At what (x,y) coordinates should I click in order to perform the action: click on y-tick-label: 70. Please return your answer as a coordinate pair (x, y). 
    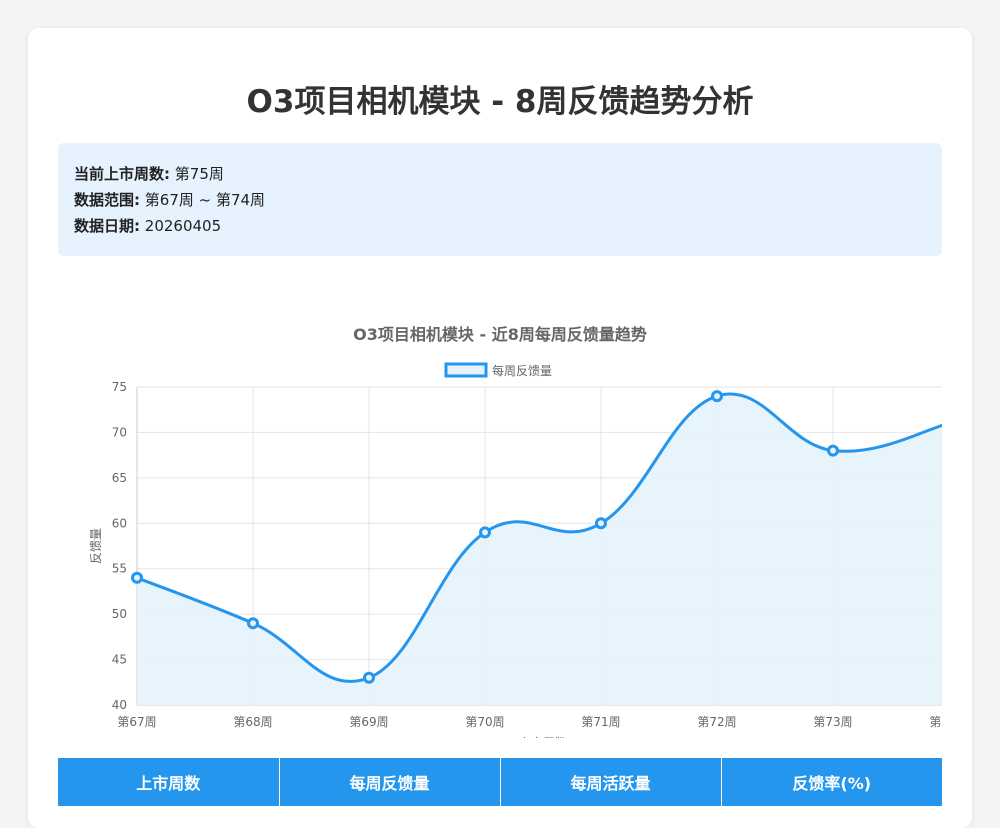
    Looking at the image, I should click on (119, 432).